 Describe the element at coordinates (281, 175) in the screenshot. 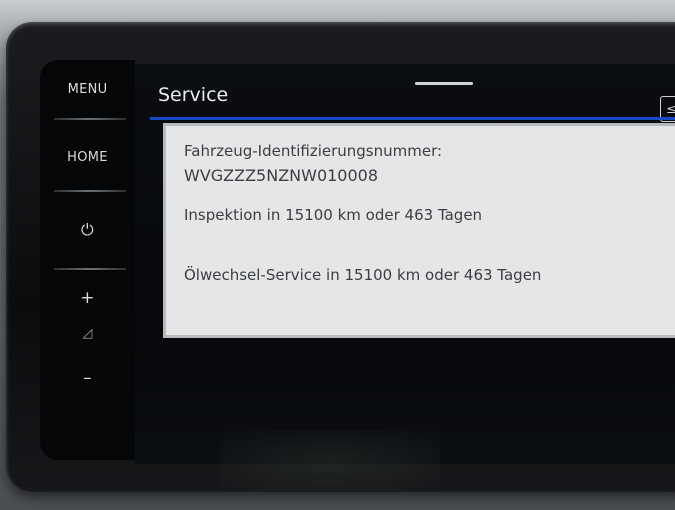

I see `vin-value: WVGZZZ5NZNW010008` at that location.